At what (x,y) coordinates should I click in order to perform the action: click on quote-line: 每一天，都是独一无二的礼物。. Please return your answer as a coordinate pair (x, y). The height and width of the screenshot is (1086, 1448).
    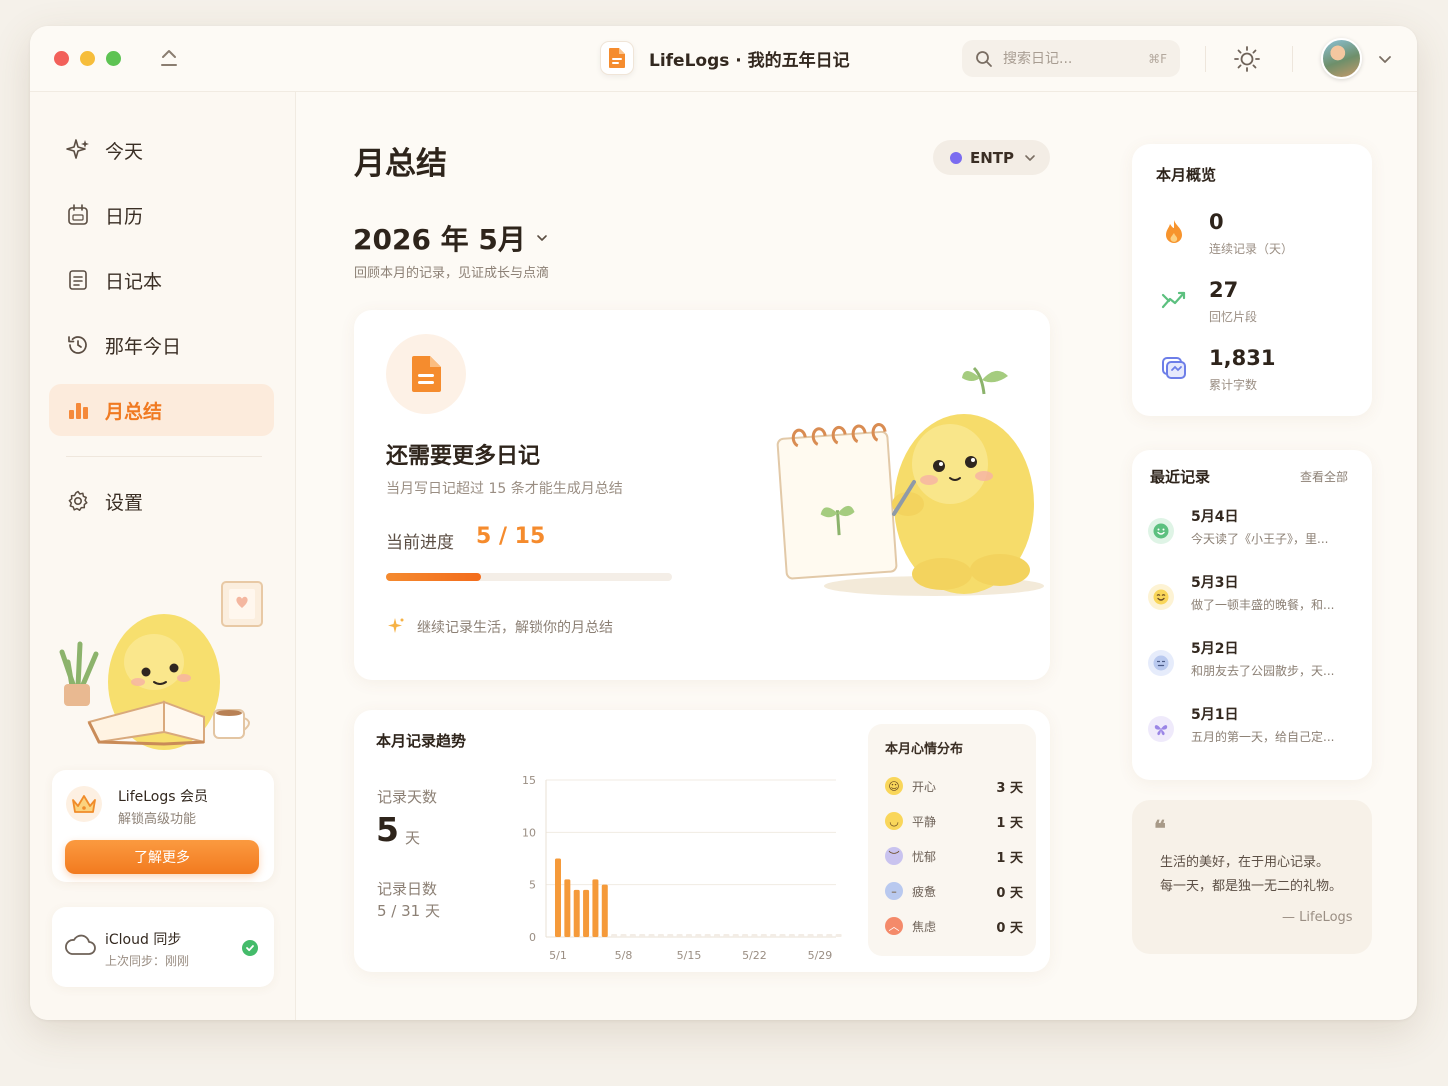
    Looking at the image, I should click on (1251, 886).